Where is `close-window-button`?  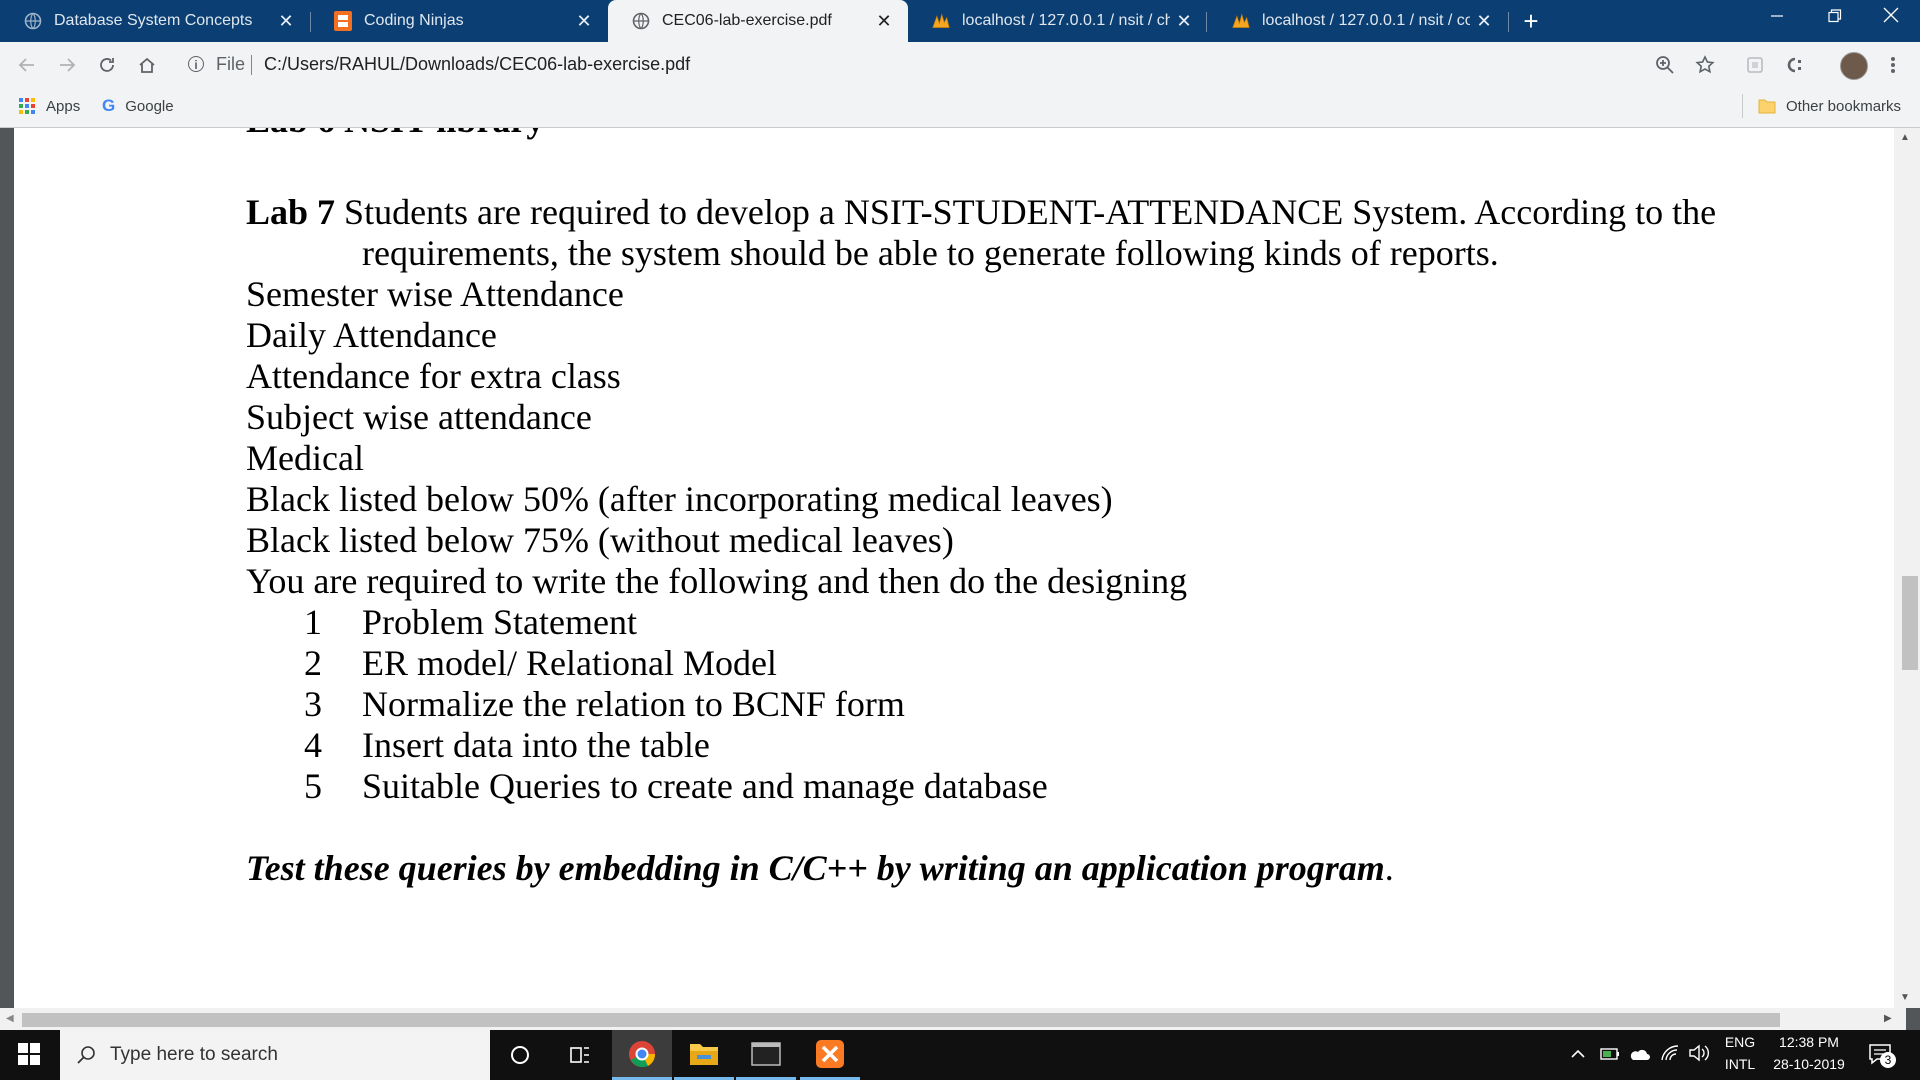 close-window-button is located at coordinates (1891, 19).